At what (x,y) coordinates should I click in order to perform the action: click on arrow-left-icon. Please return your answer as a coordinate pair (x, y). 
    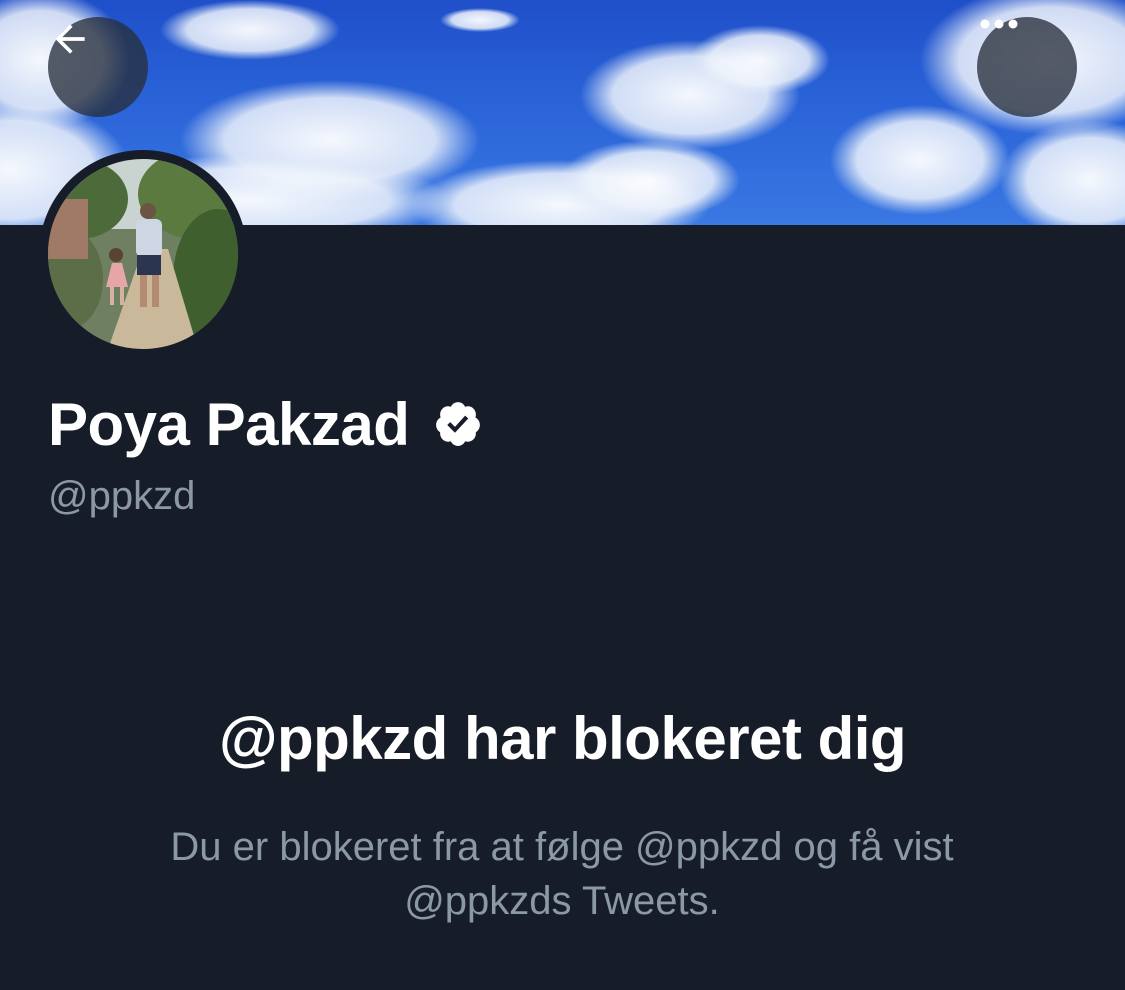
    Looking at the image, I should click on (70, 39).